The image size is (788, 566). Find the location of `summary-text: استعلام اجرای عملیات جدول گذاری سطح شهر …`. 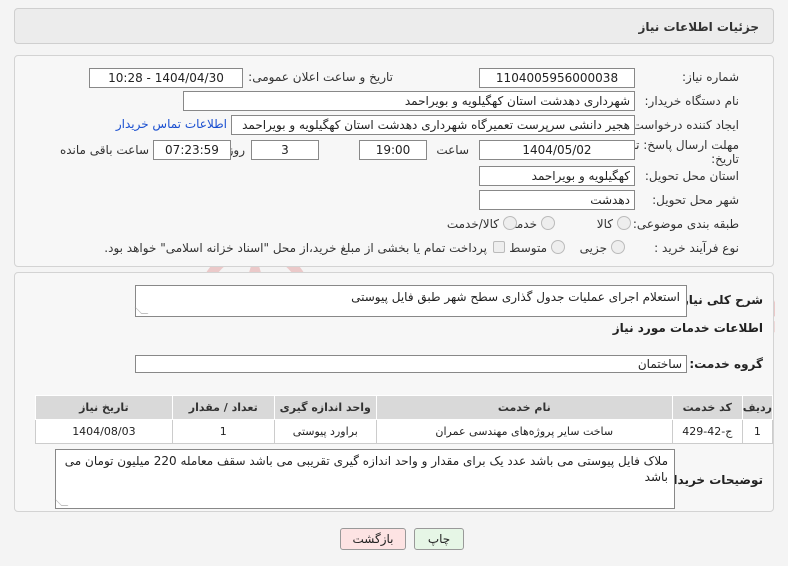

summary-text: استعلام اجرای عملیات جدول گذاری سطح شهر … is located at coordinates (515, 297).